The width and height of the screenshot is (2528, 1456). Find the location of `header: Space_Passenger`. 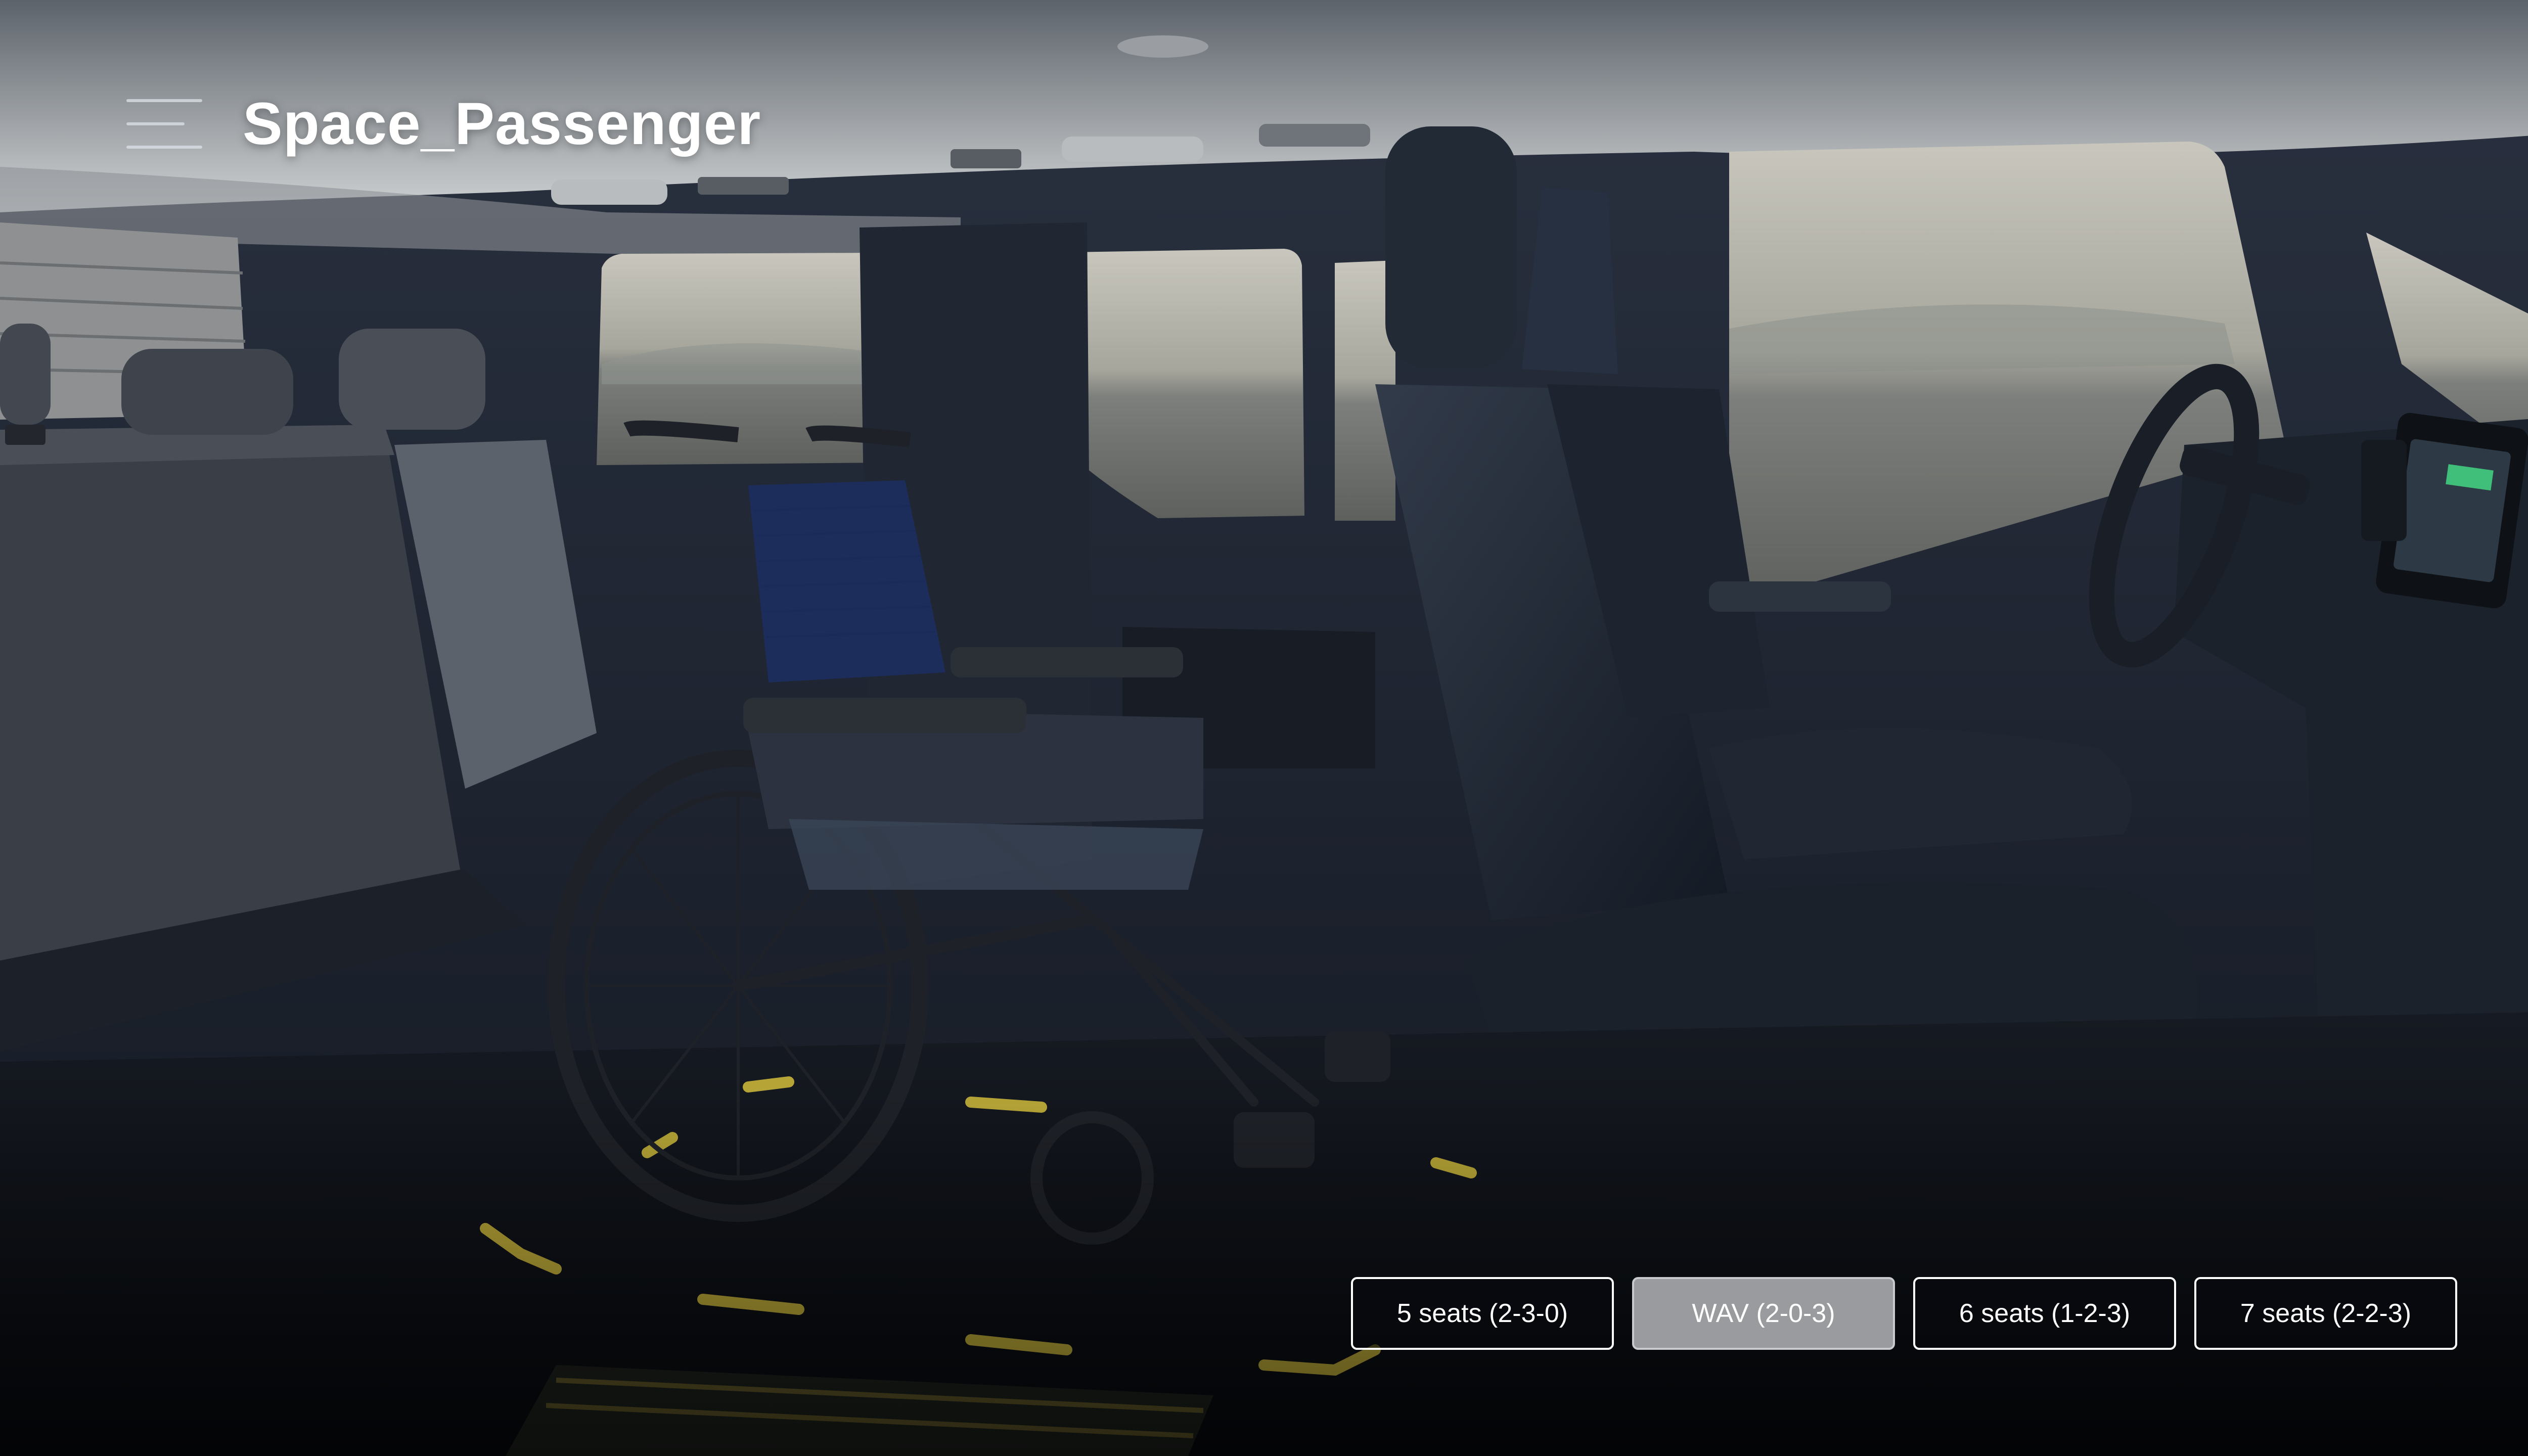

header: Space_Passenger is located at coordinates (444, 123).